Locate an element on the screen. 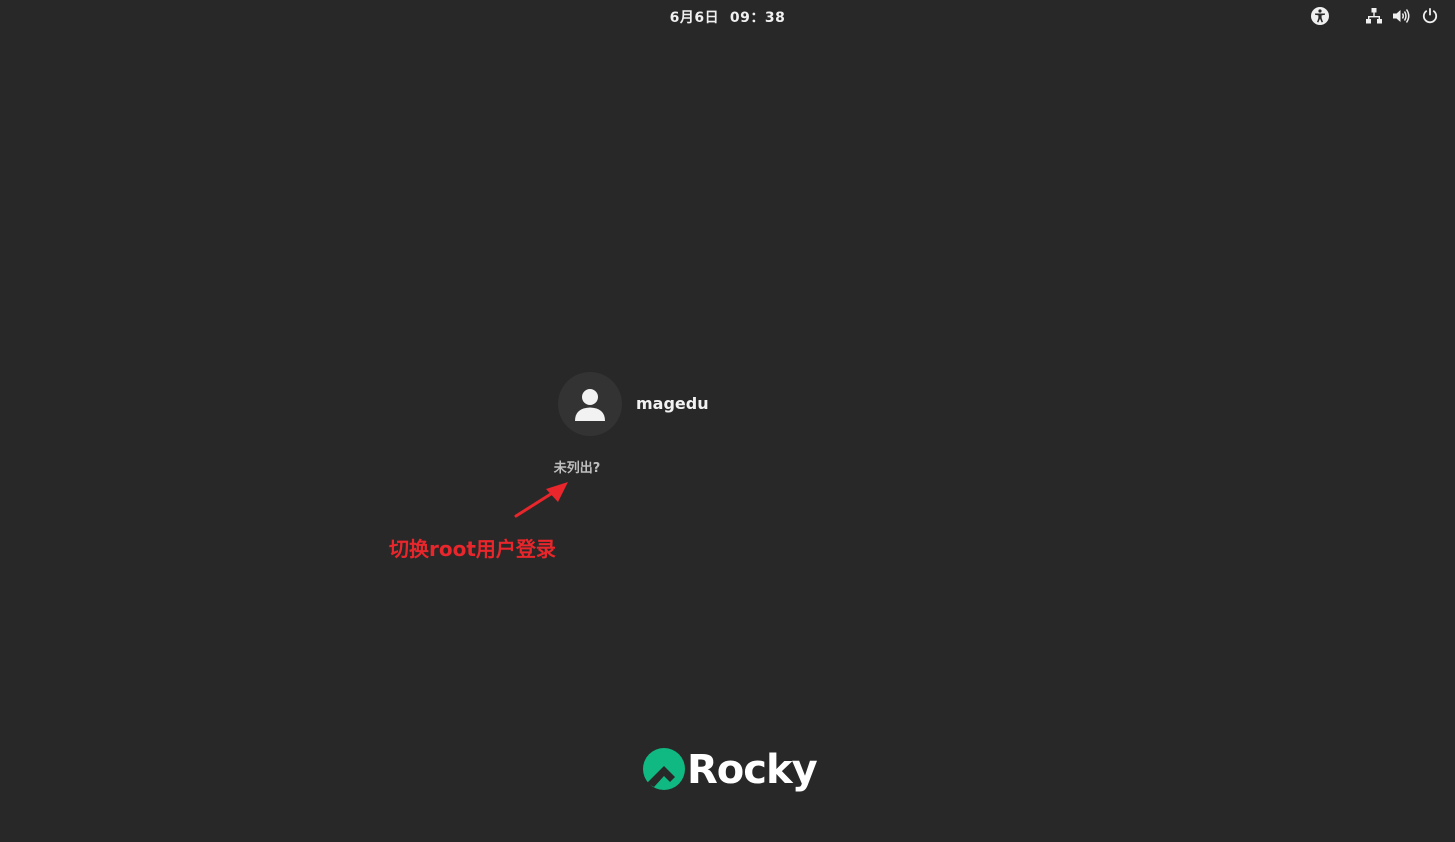 This screenshot has height=842, width=1455. not-listed-button: 未列出? is located at coordinates (577, 466).